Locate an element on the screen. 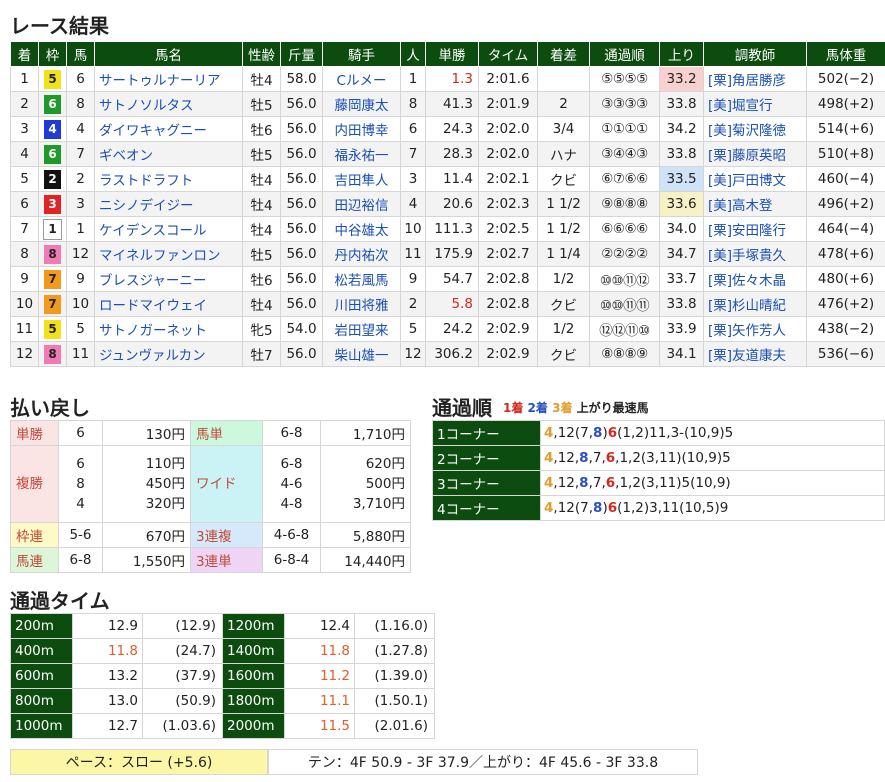  lap-distance: 800m is located at coordinates (41, 701).